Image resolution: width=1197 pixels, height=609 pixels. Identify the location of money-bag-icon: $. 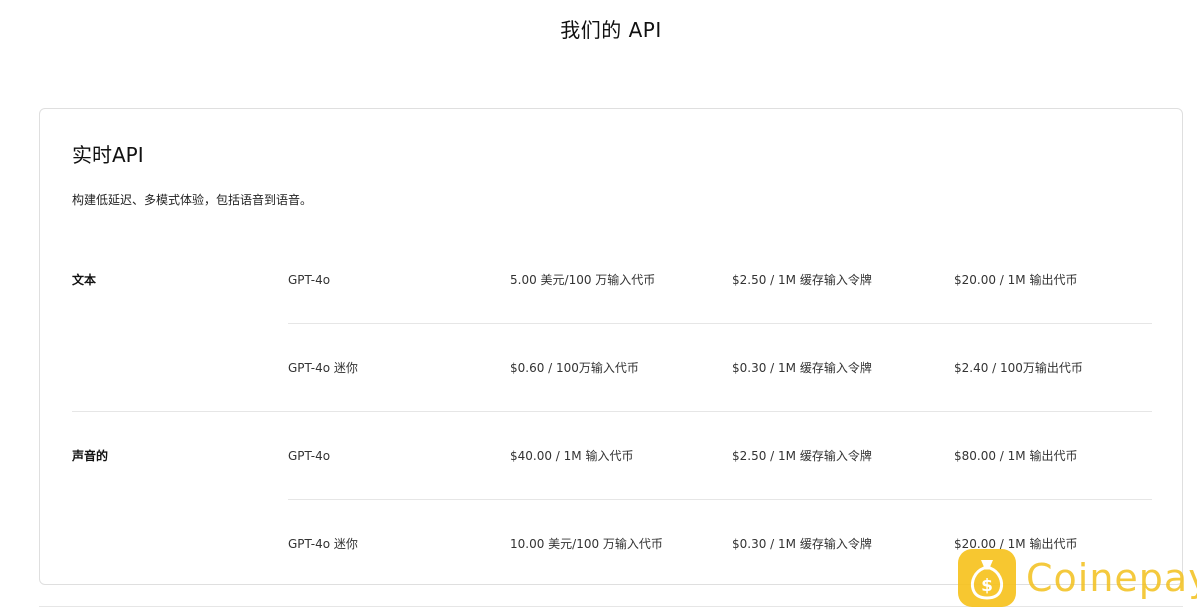
(987, 578).